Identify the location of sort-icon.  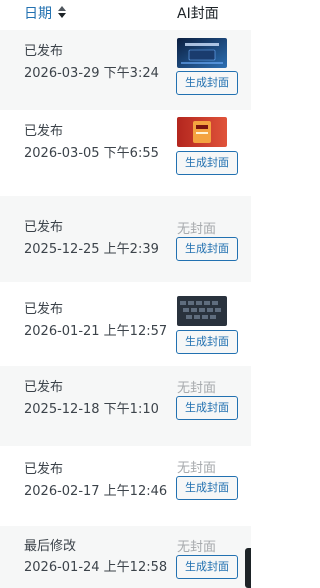
(62, 12).